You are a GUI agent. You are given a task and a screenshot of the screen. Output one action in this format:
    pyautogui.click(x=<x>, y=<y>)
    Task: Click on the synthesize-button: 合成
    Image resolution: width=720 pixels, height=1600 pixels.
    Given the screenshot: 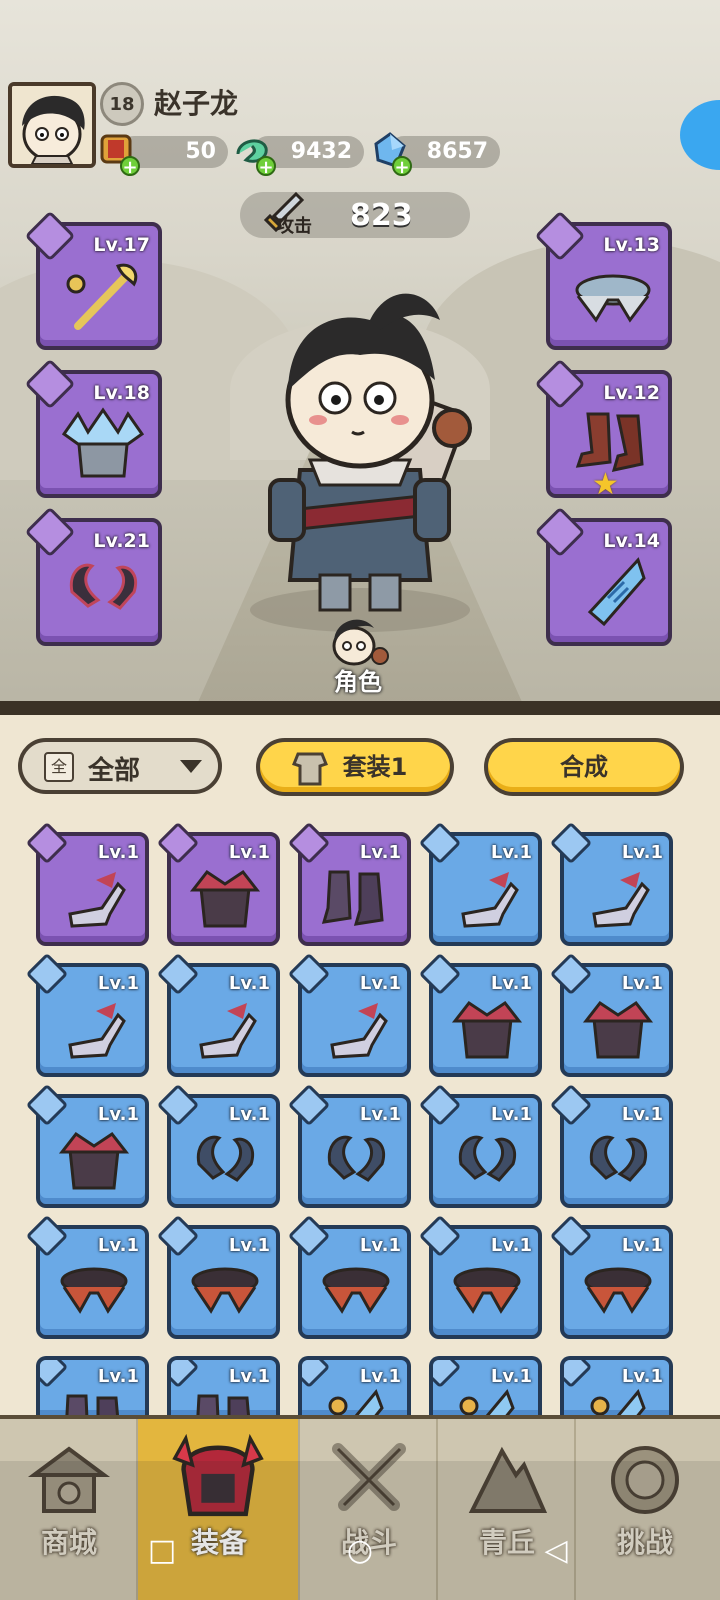 What is the action you would take?
    pyautogui.click(x=584, y=767)
    